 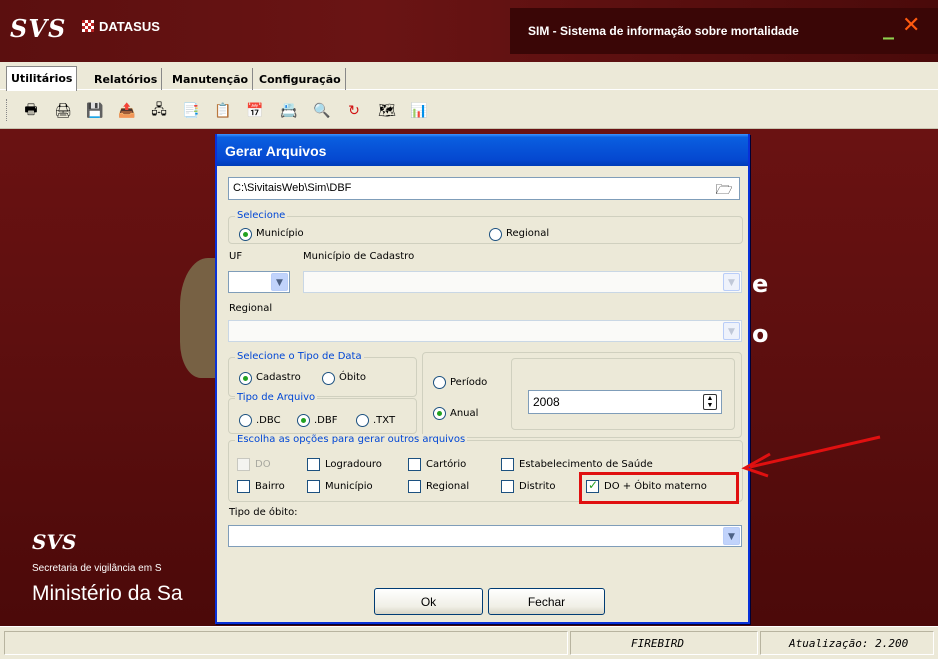 I want to click on copy-icon: 📑, so click(x=191, y=110).